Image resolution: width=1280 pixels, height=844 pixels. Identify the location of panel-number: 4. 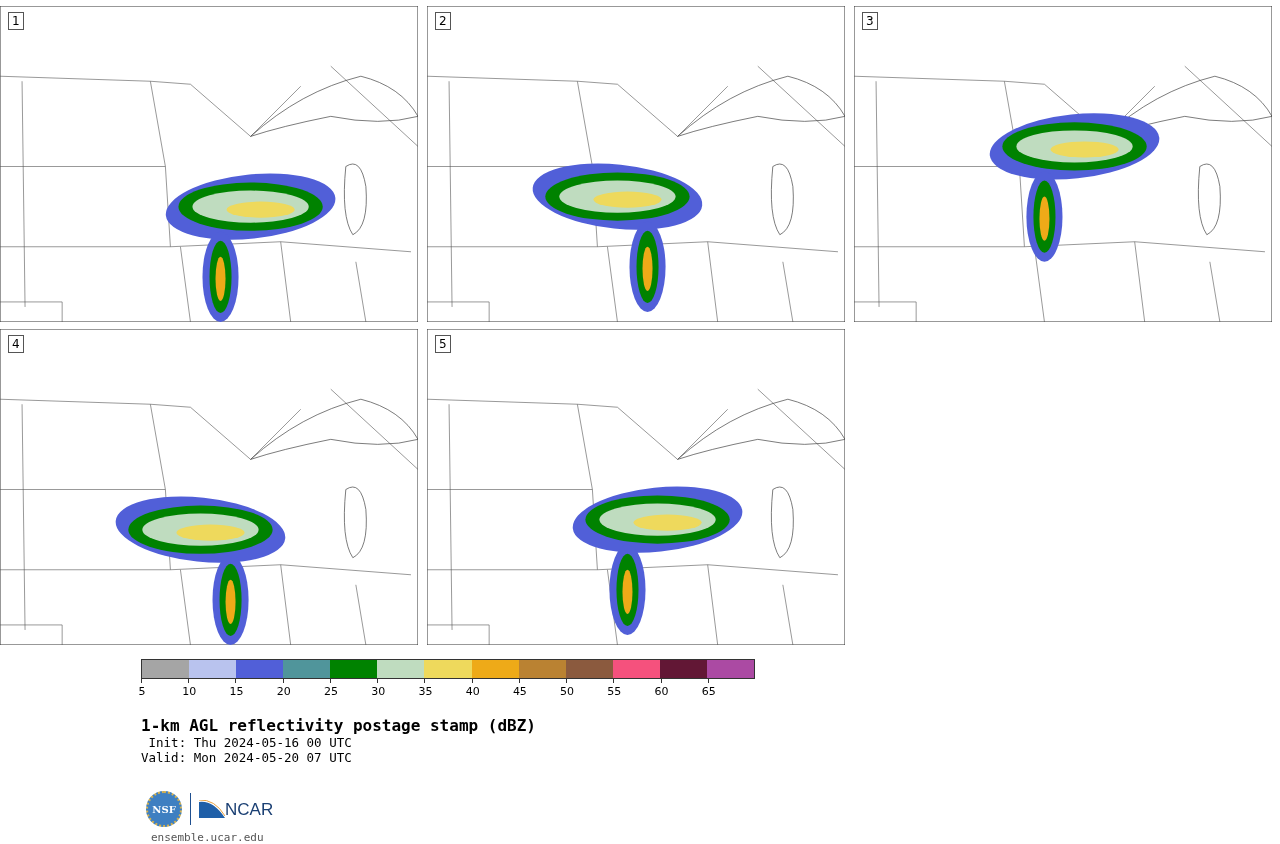
(16, 344).